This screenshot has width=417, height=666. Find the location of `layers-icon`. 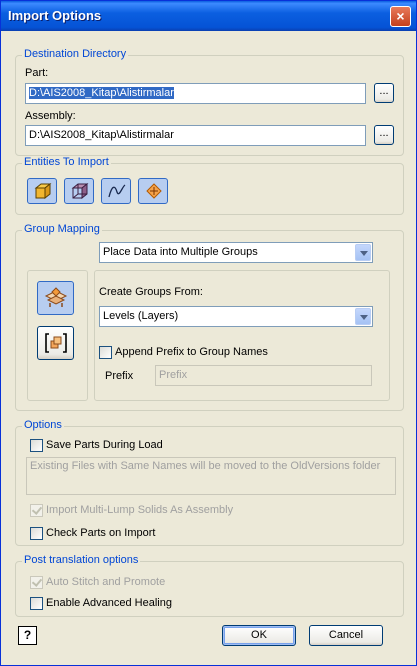

layers-icon is located at coordinates (56, 297).